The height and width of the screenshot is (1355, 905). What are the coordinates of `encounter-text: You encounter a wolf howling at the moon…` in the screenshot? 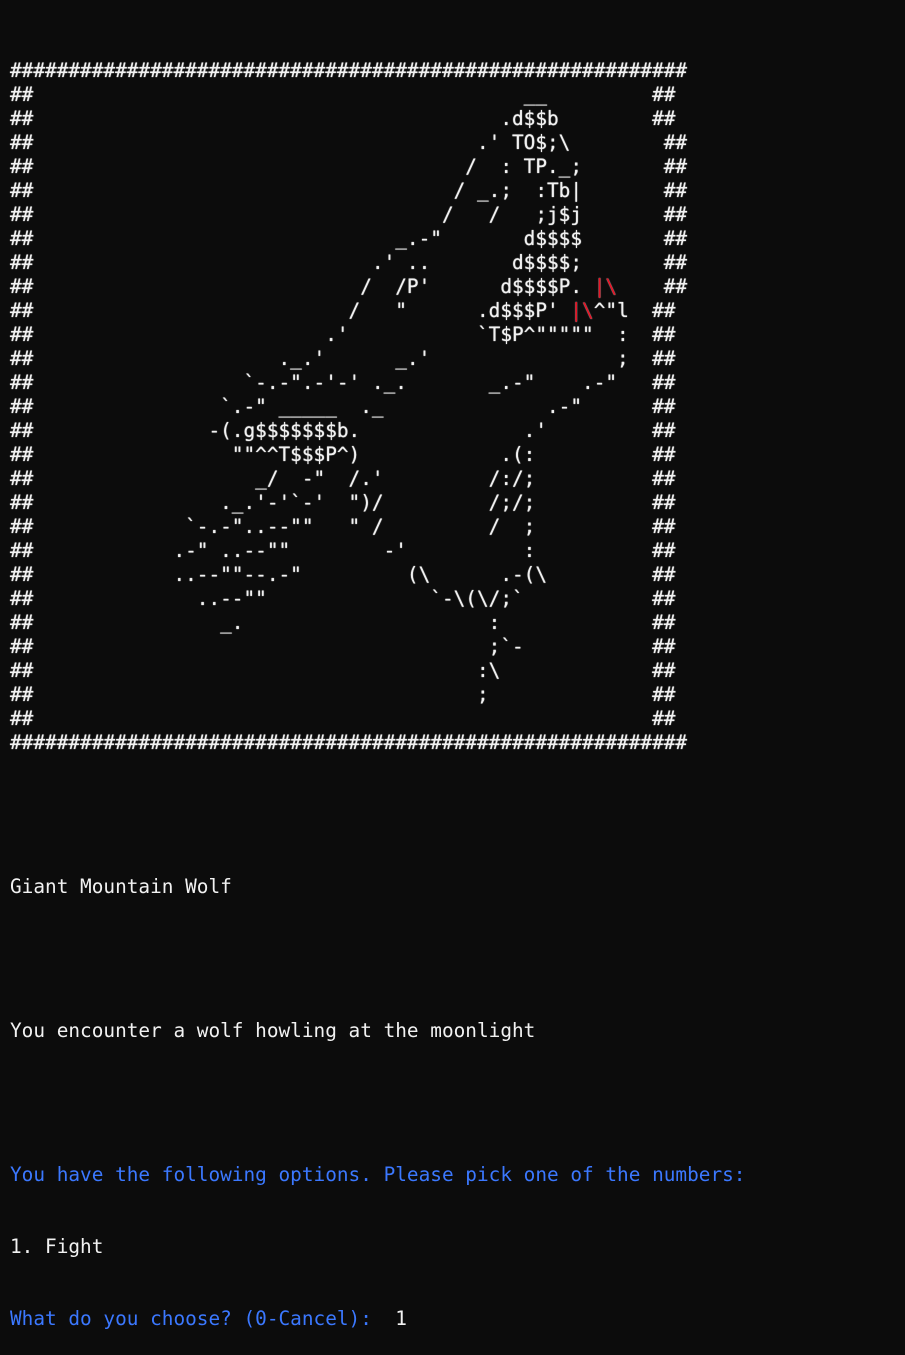 It's located at (273, 1030).